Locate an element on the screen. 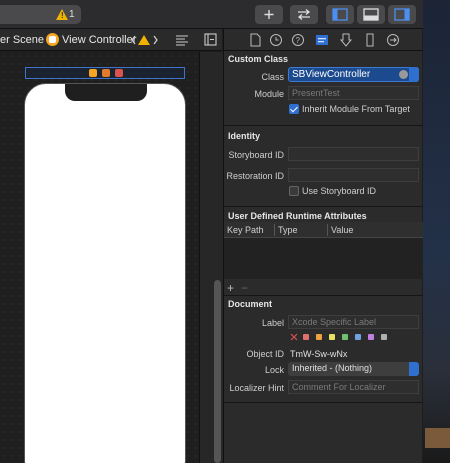 This screenshot has width=450, height=463. plus-icon is located at coordinates (269, 14).